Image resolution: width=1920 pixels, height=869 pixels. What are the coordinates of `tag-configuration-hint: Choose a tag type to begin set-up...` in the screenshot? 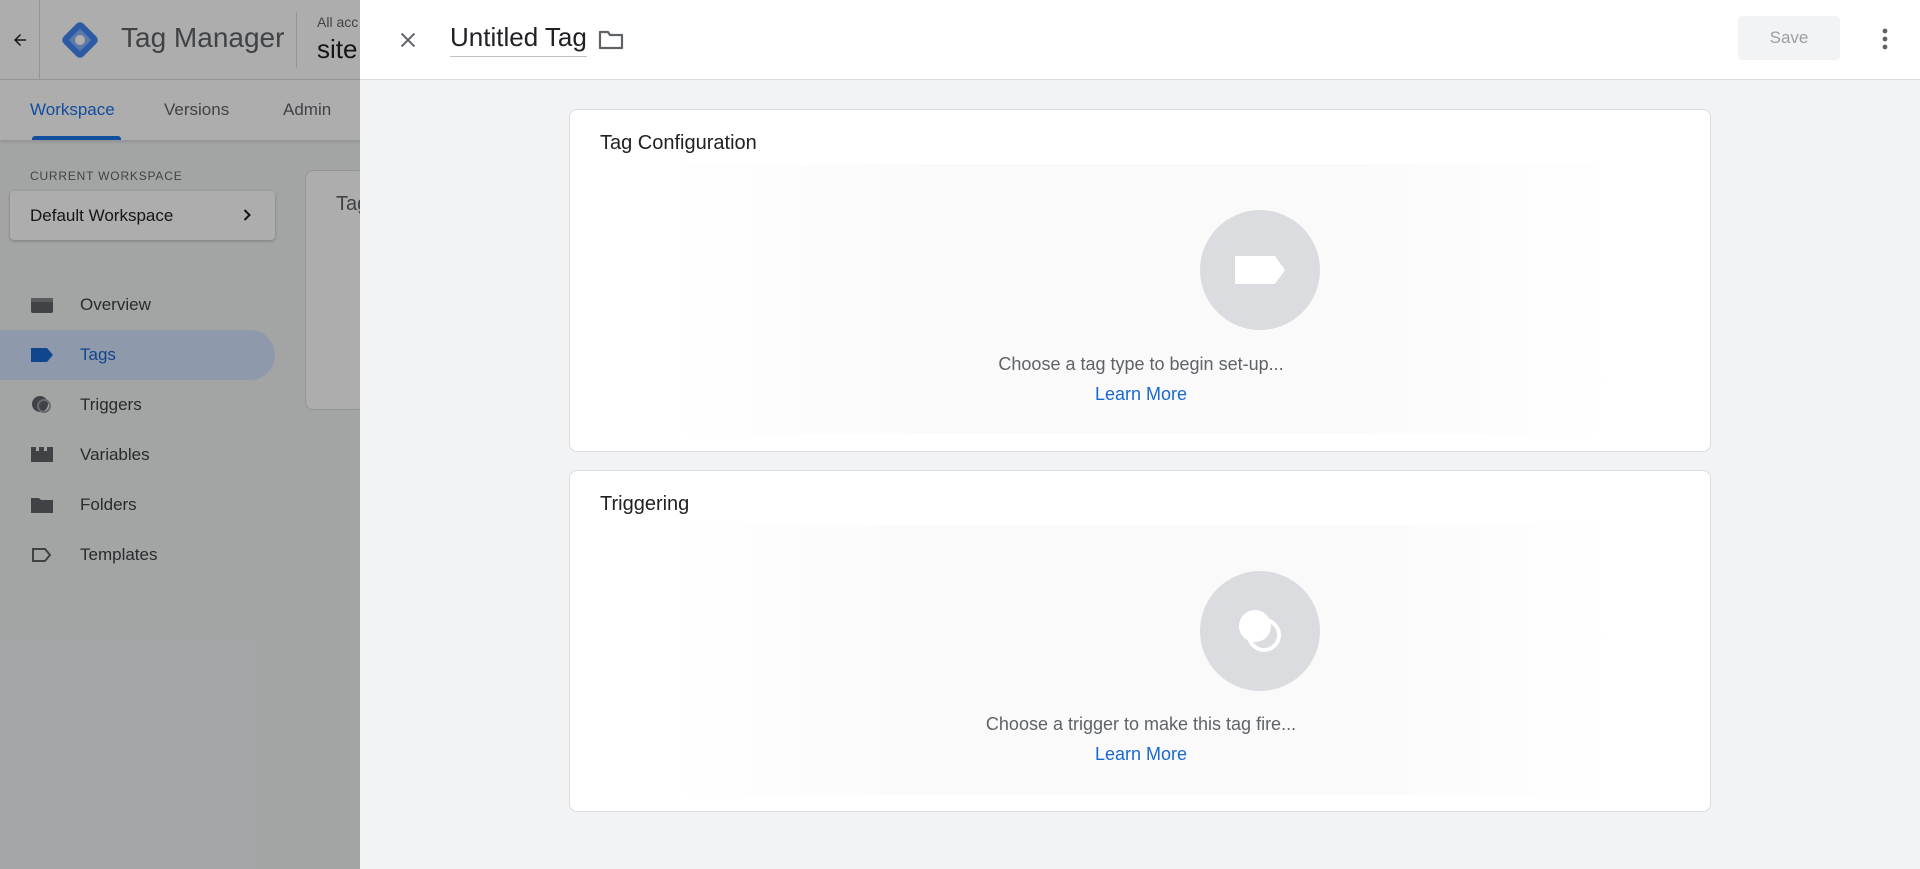 It's located at (1141, 364).